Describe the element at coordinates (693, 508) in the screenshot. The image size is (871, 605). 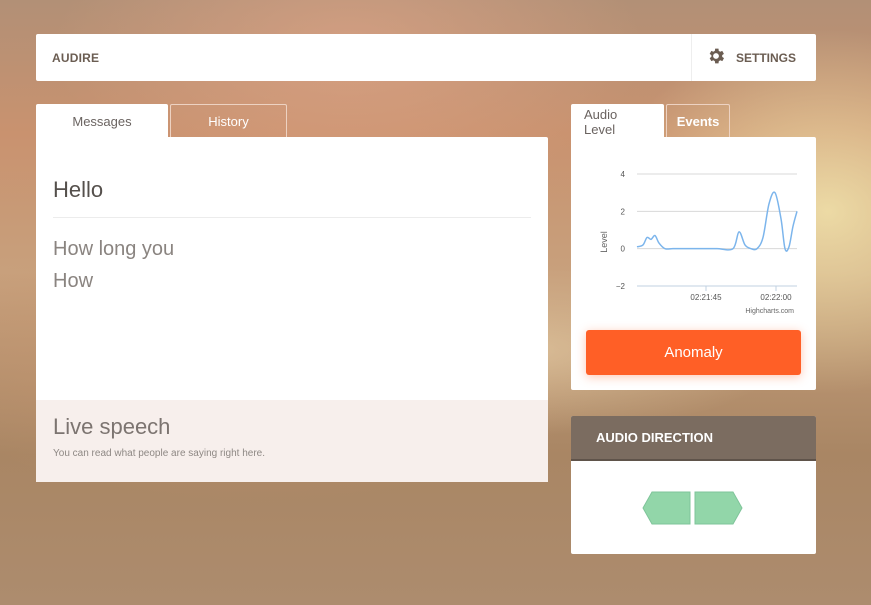
I see `direction-arrows` at that location.